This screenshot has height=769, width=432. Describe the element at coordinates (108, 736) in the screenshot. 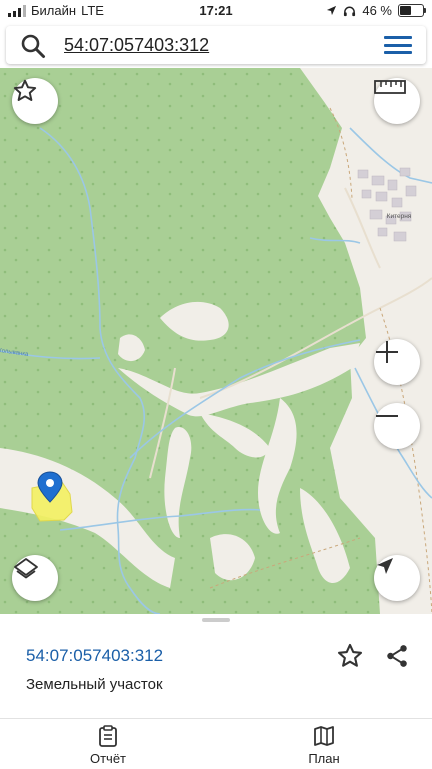

I see `clipboard-icon` at that location.